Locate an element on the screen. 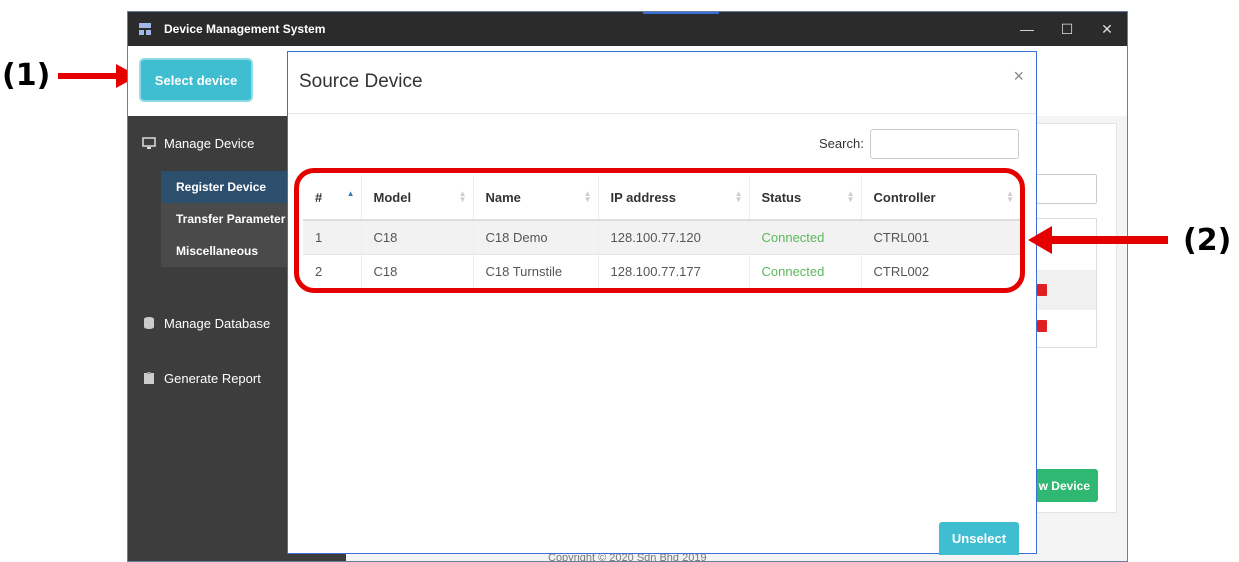 The image size is (1239, 562). nav-label: Manage Device is located at coordinates (209, 143).